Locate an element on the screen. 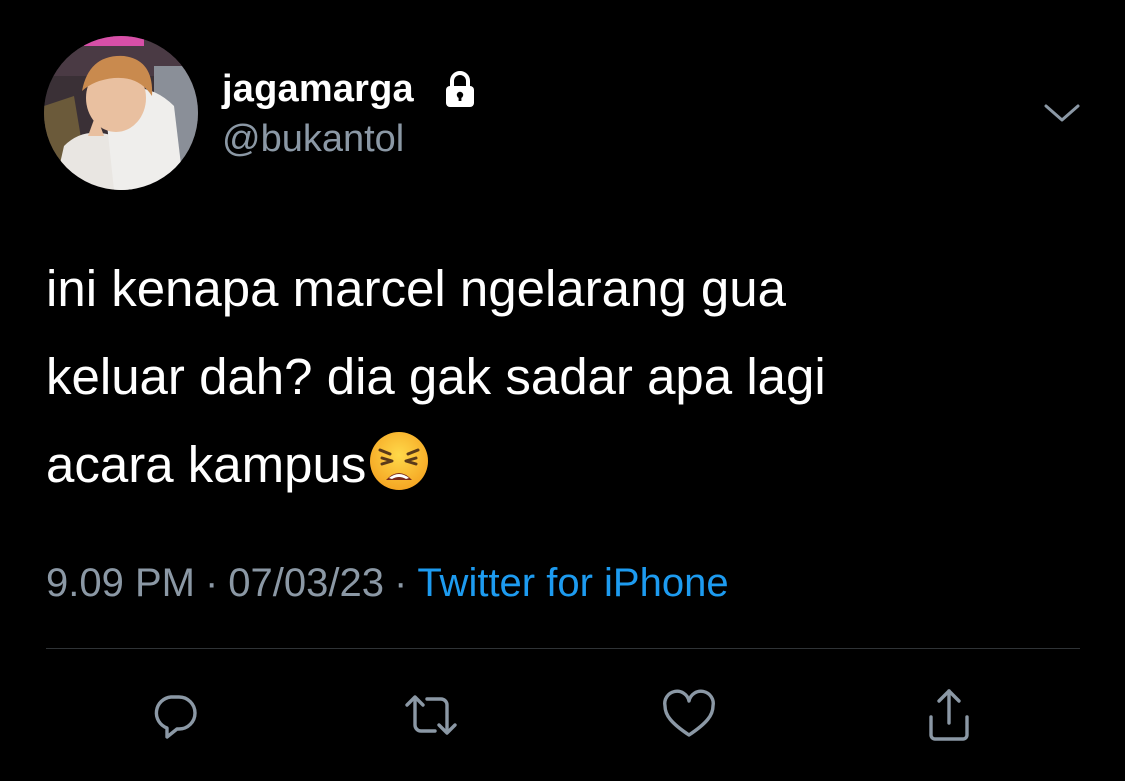 The height and width of the screenshot is (781, 1125). tweet-date: 07/03/23 is located at coordinates (306, 583).